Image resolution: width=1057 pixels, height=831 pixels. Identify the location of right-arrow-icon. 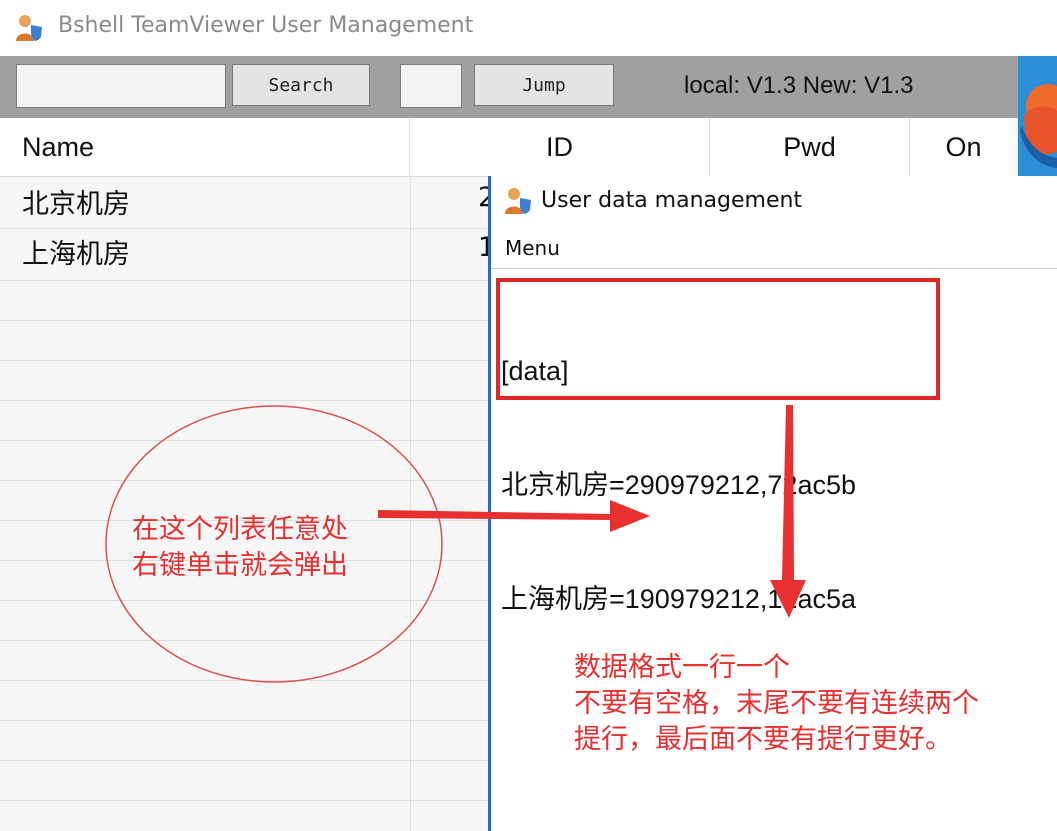
(514, 516).